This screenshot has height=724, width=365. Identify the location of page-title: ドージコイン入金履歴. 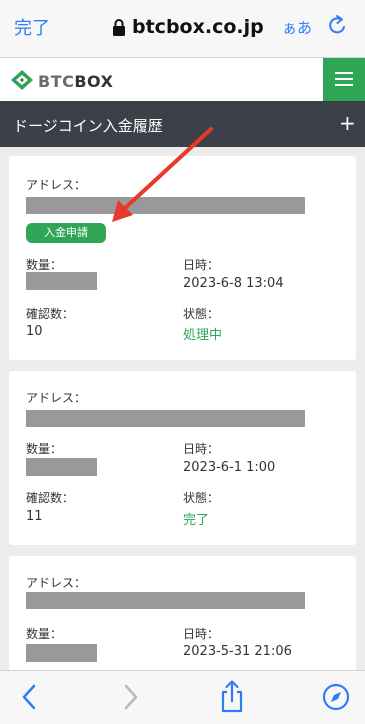
(88, 126).